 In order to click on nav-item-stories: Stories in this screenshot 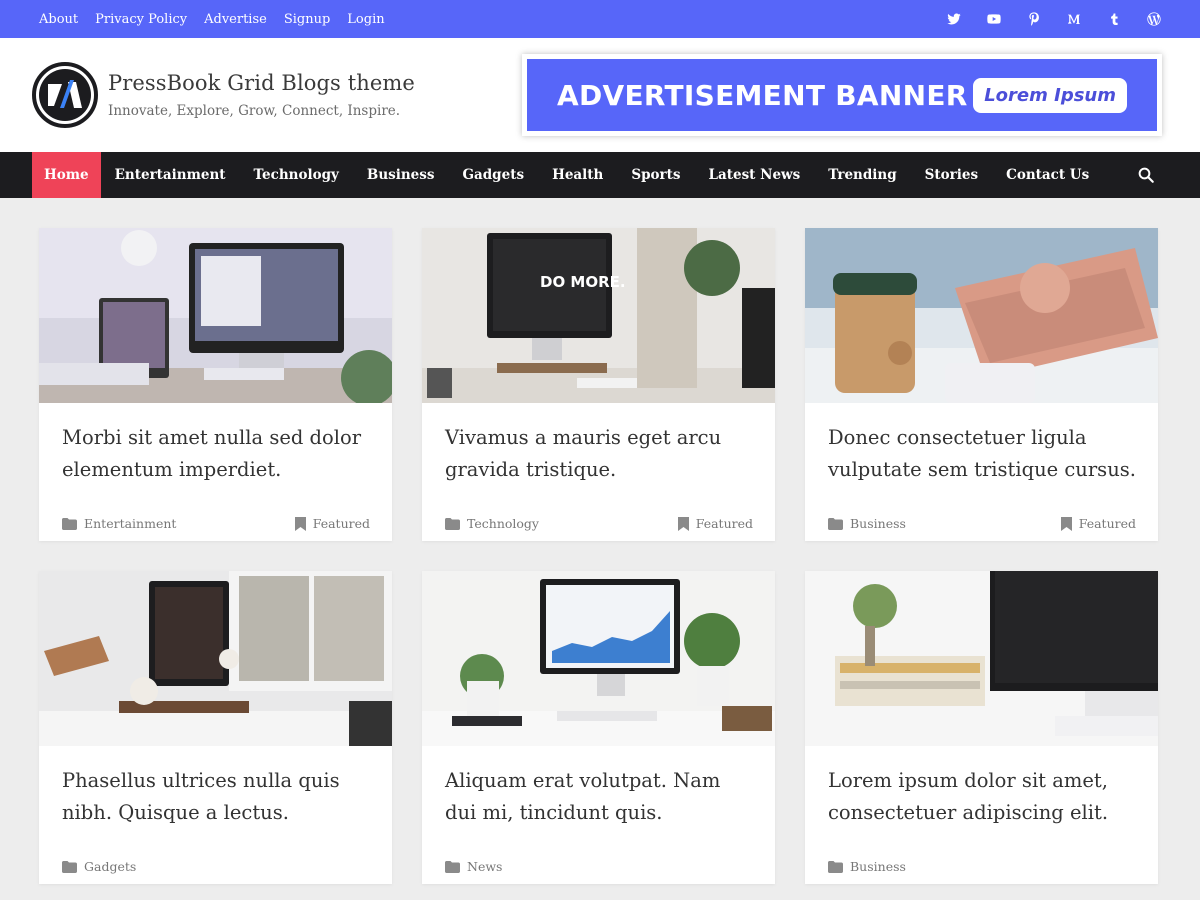, I will do `click(951, 175)`.